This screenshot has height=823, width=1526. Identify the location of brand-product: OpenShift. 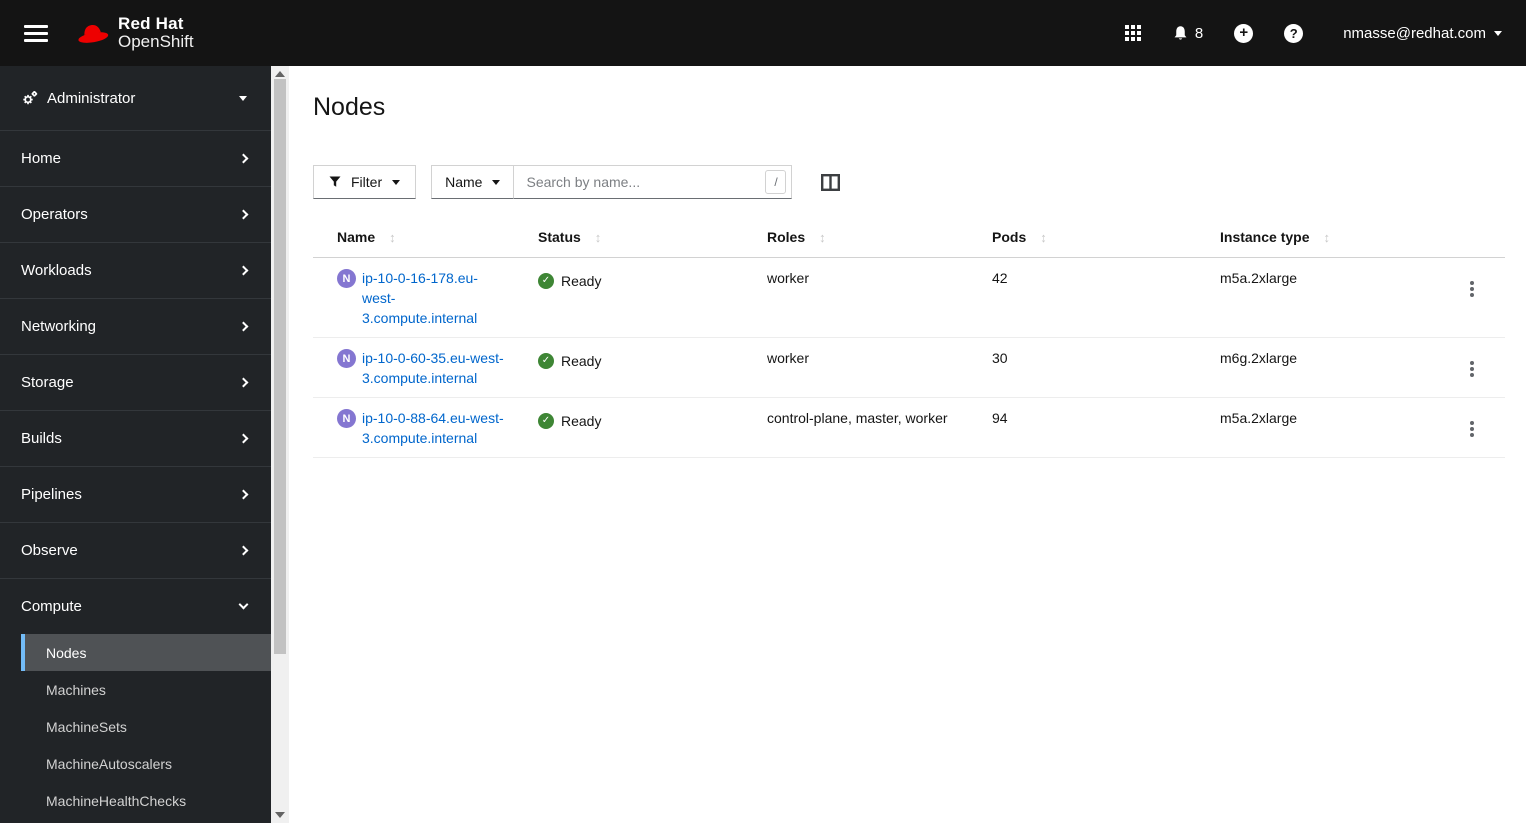
(156, 41).